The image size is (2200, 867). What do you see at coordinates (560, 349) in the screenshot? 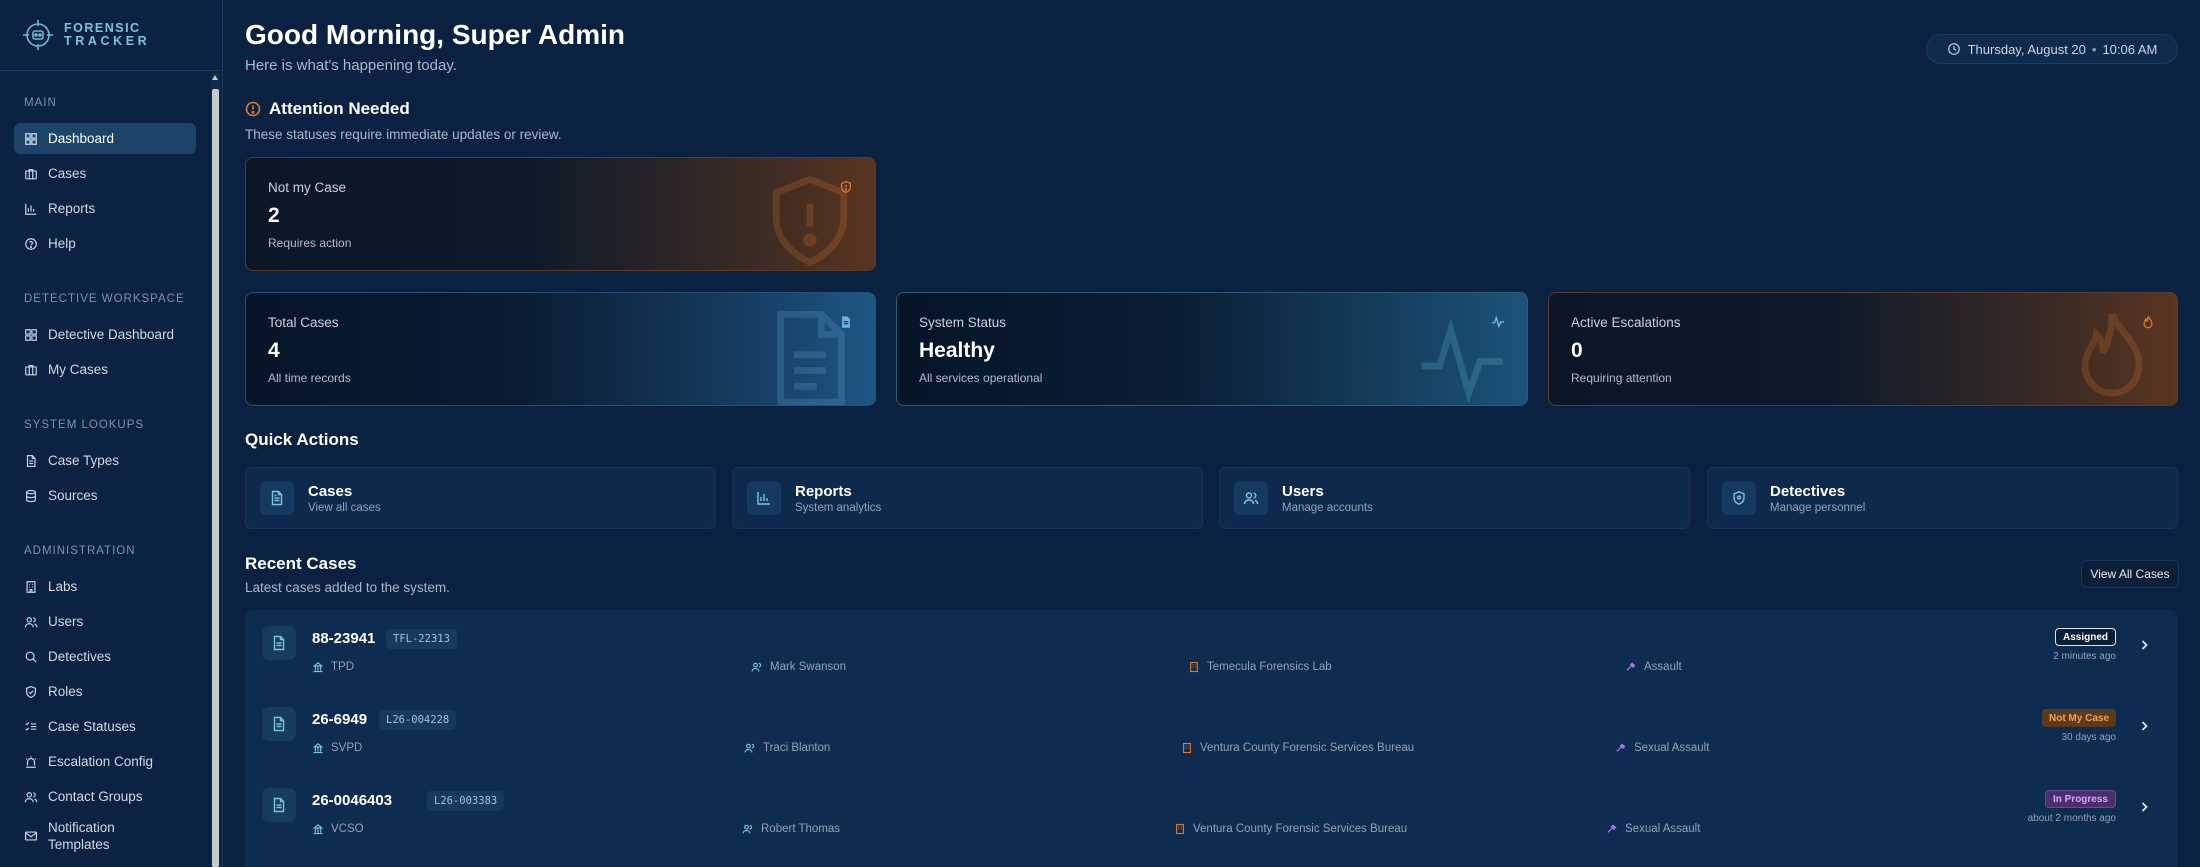
I see `stat-card-total-cases: Total Cases 4 All time records` at bounding box center [560, 349].